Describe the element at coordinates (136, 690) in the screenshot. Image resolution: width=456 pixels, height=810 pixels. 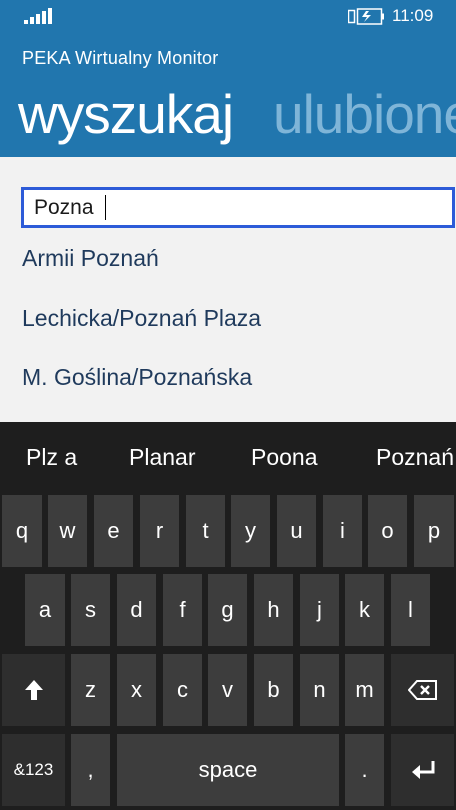
I see `key-x: x` at that location.